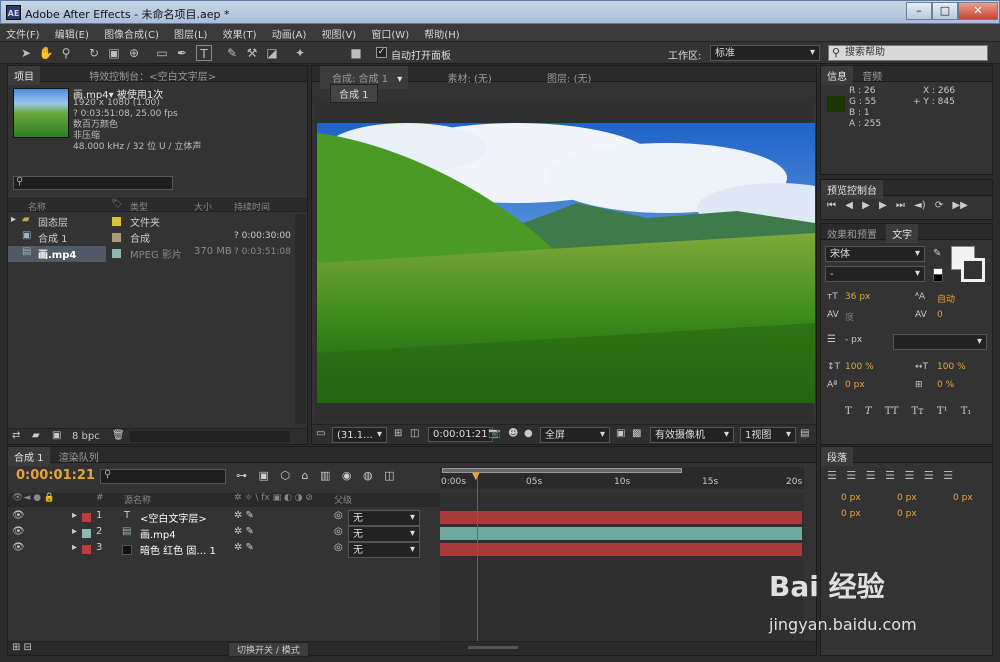  Describe the element at coordinates (93, 183) in the screenshot. I see `project-search-input` at that location.